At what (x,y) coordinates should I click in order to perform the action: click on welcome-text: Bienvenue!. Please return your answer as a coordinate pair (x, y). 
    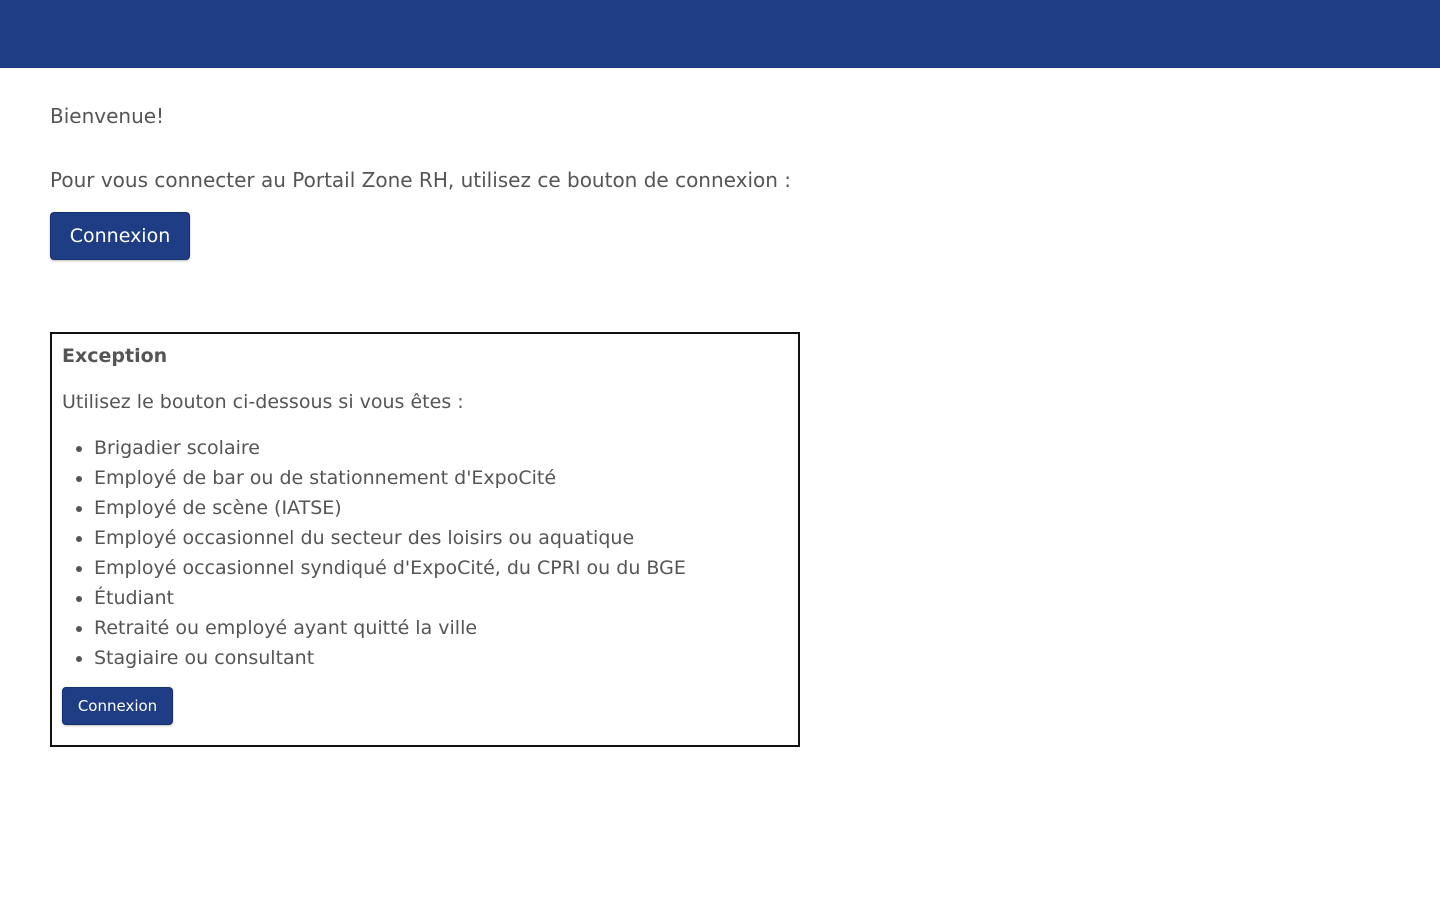
    Looking at the image, I should click on (107, 116).